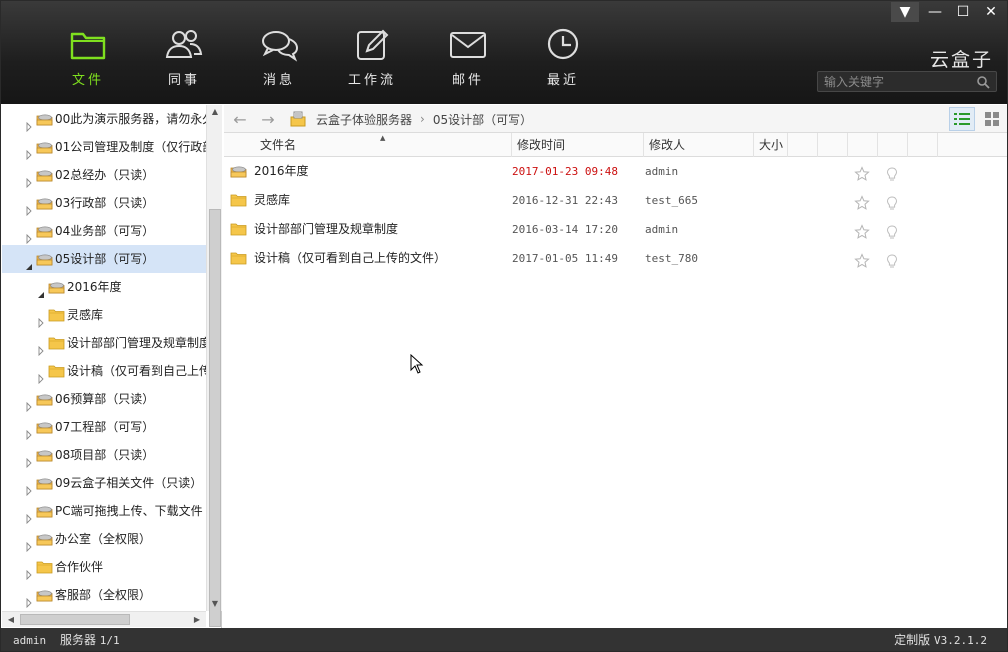  What do you see at coordinates (104, 203) in the screenshot?
I see `tree-item: 03行政部（只读）` at bounding box center [104, 203].